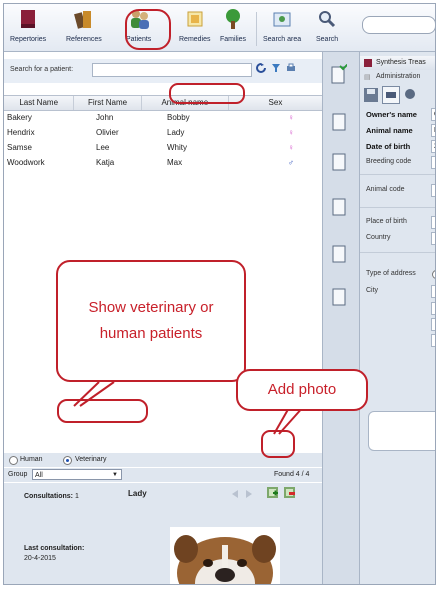 The image size is (440, 589). Describe the element at coordinates (151, 321) in the screenshot. I see `mode-callout: Show veterinary or human patients` at that location.